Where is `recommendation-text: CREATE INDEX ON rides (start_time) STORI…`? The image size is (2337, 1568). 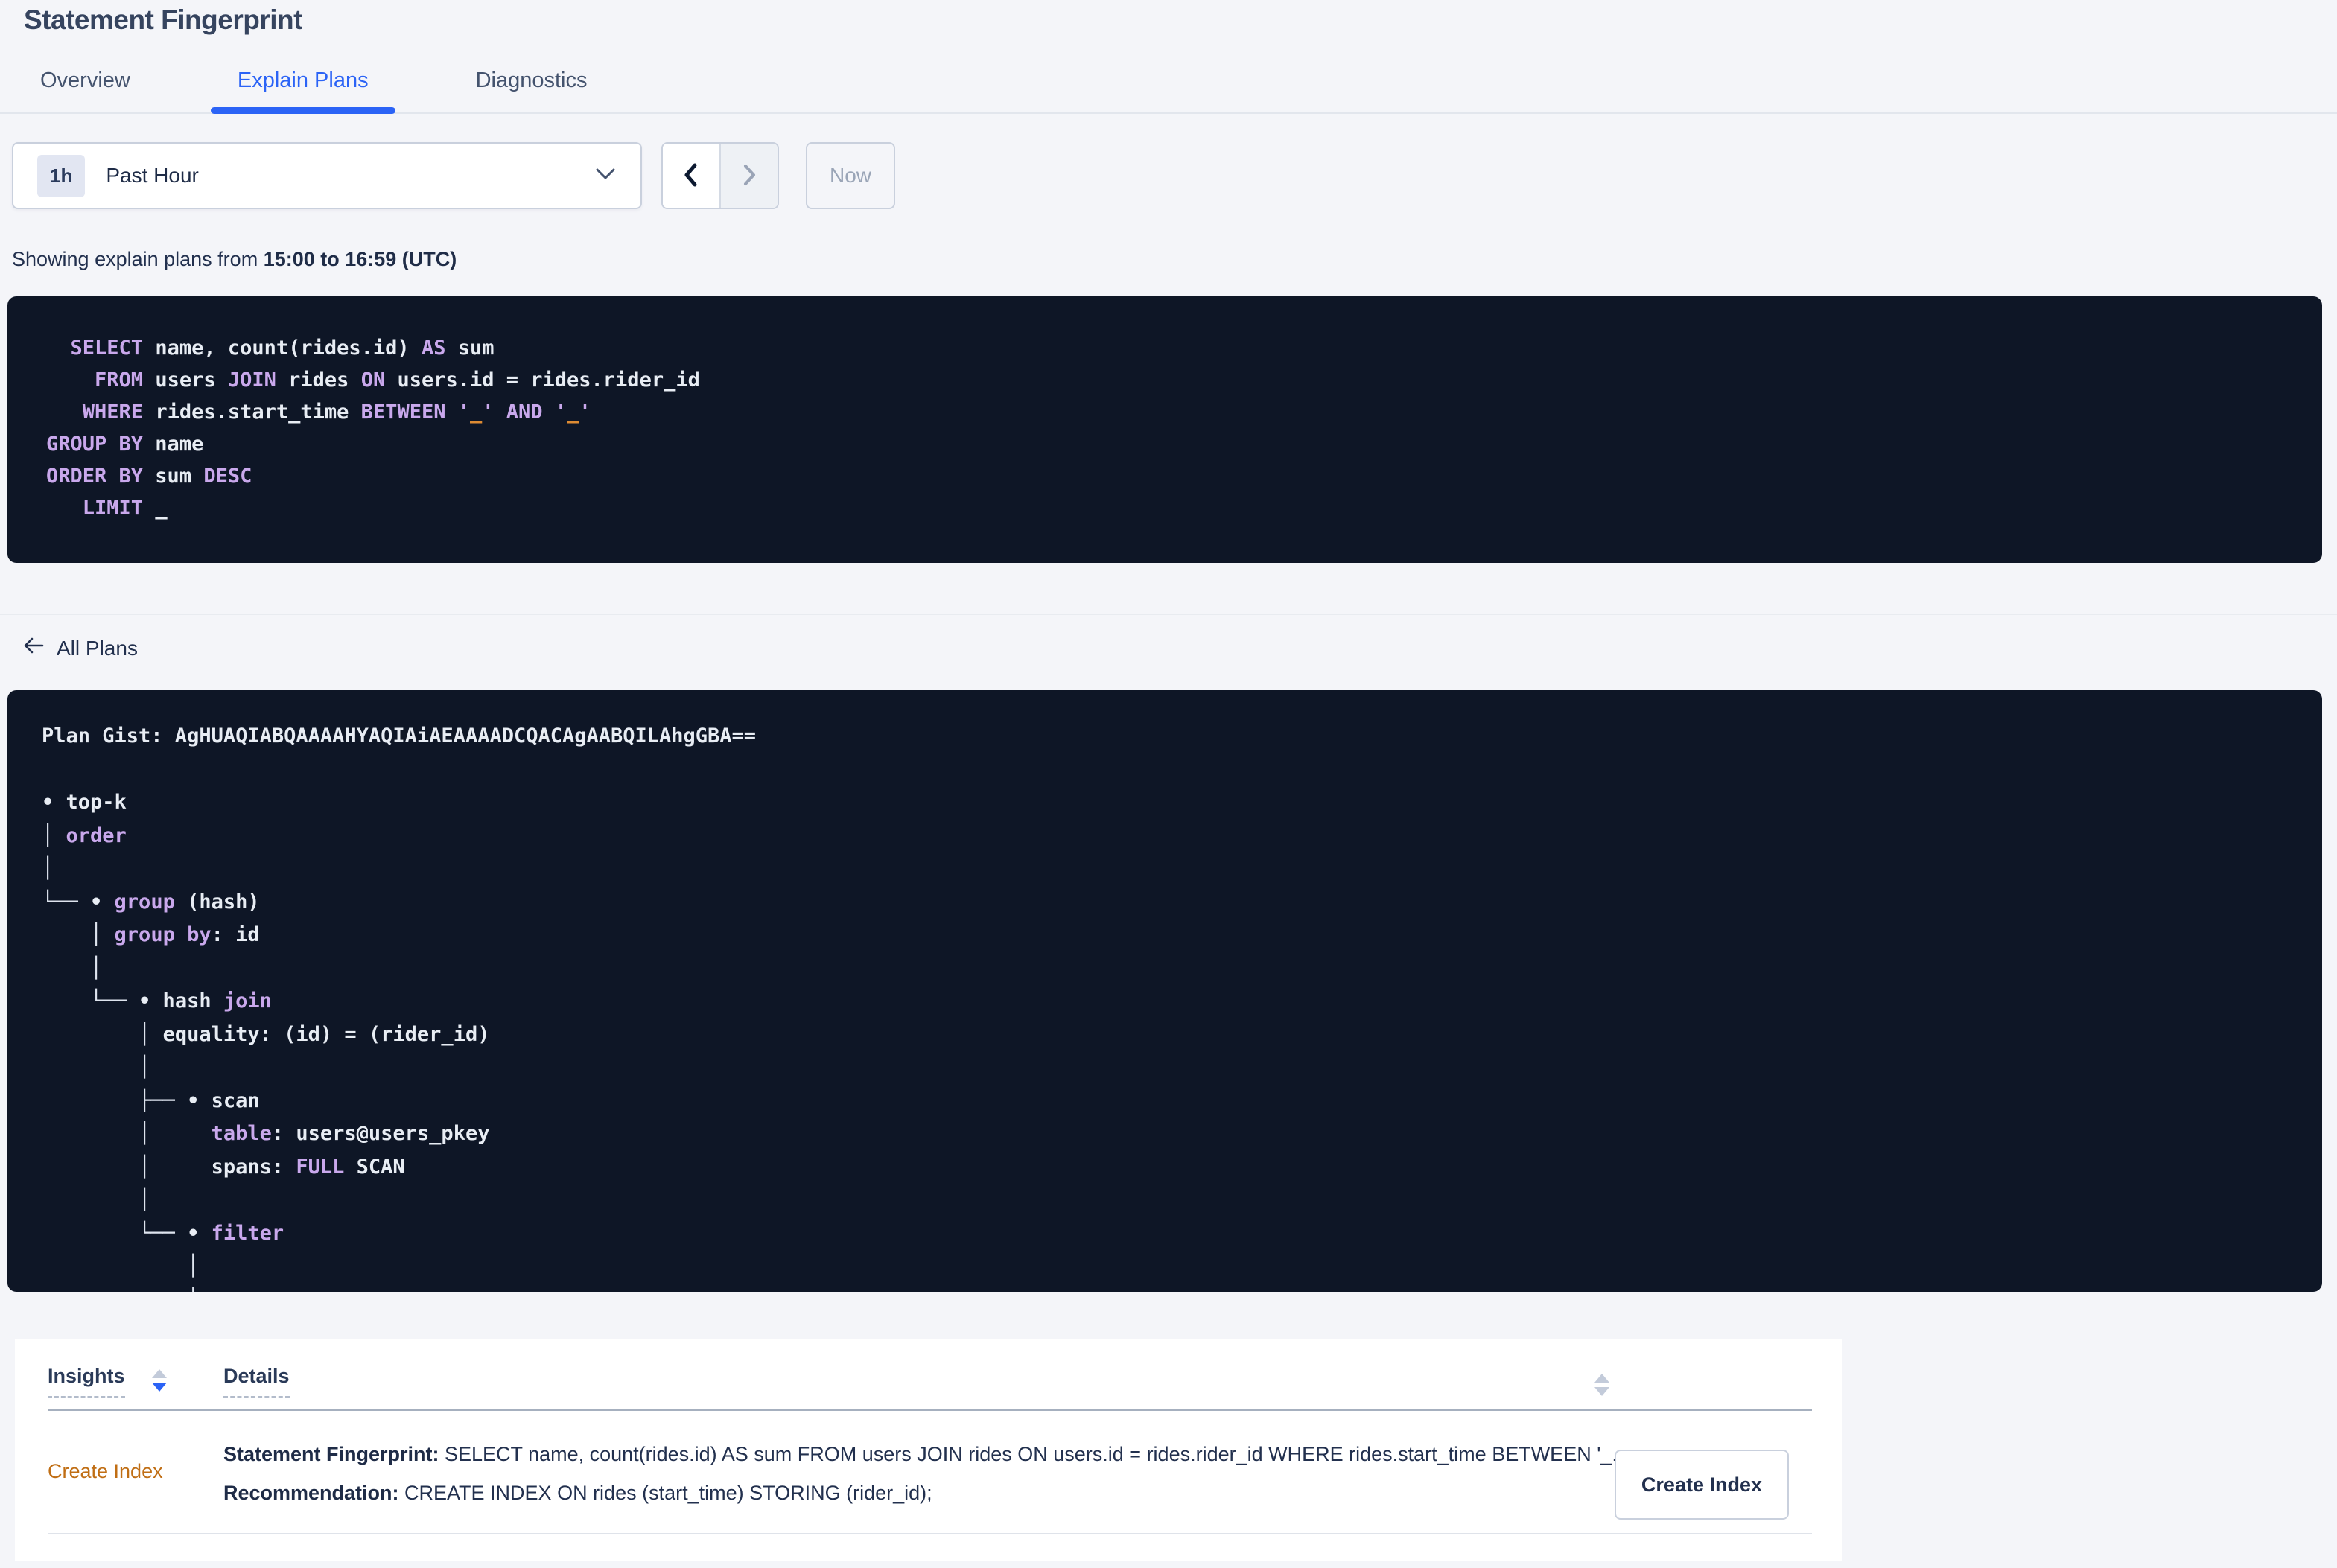
recommendation-text: CREATE INDEX ON rides (start_time) STORI… is located at coordinates (665, 1493).